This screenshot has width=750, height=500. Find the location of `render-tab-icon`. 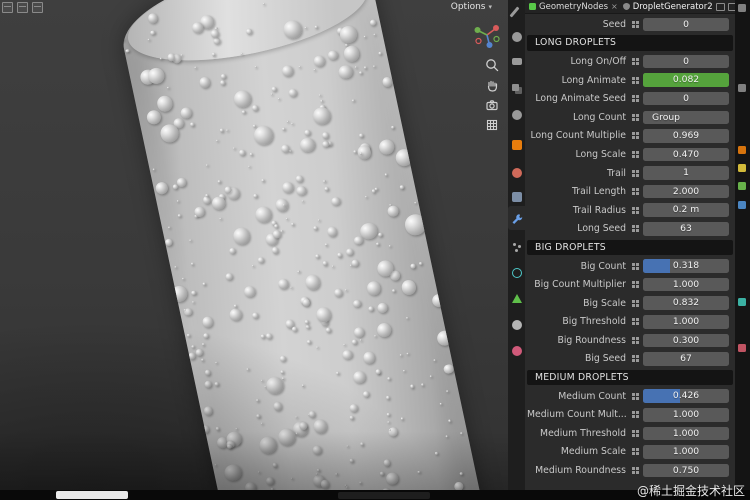

render-tab-icon is located at coordinates (516, 37).